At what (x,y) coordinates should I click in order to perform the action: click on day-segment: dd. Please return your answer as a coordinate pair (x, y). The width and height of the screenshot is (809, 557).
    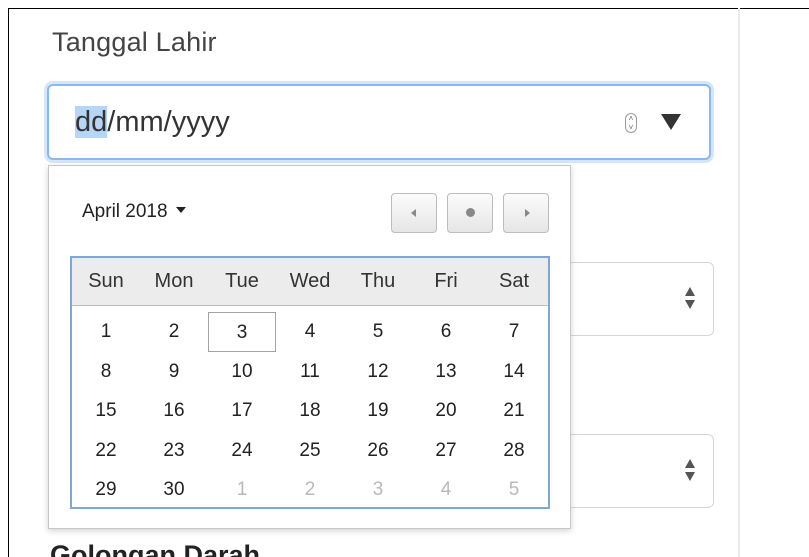
    Looking at the image, I should click on (91, 122).